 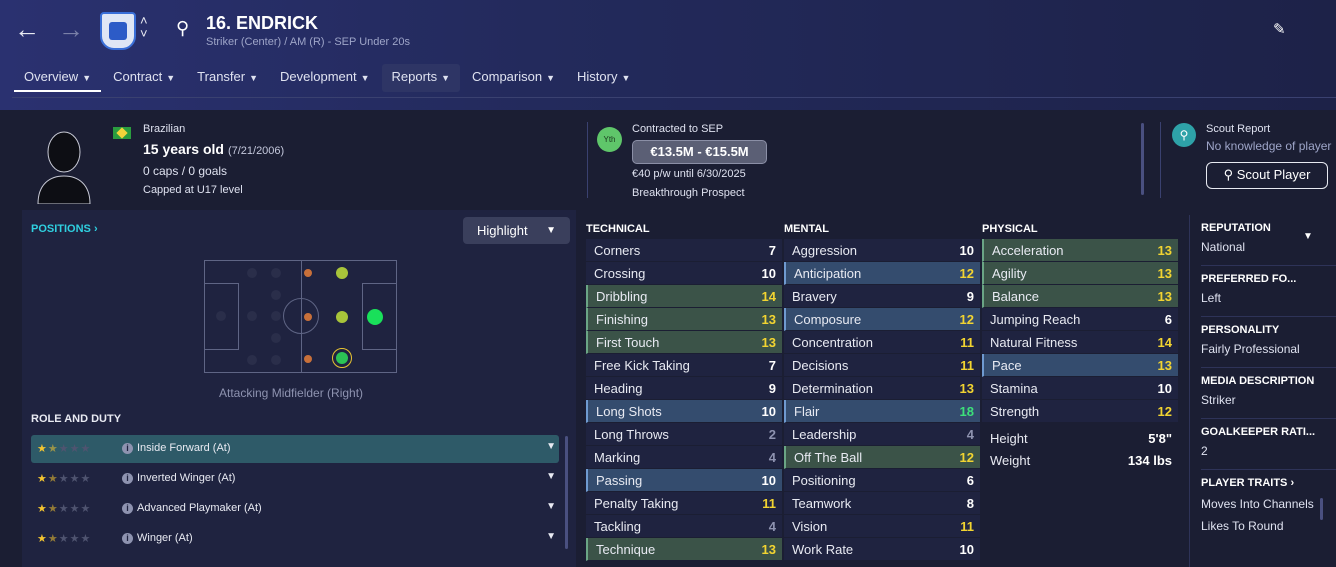 What do you see at coordinates (1279, 29) in the screenshot?
I see `edit-pencil-icon: ✎` at bounding box center [1279, 29].